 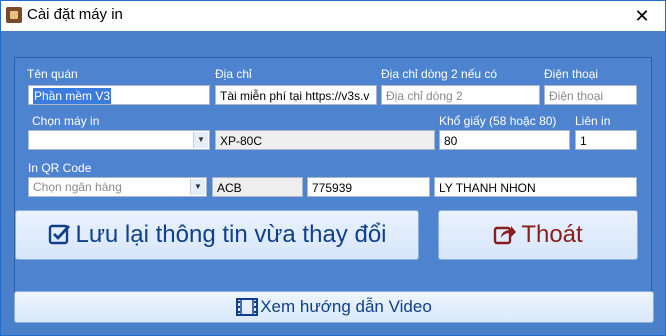 What do you see at coordinates (75, 14) in the screenshot?
I see `window-title: Cài đặt máy in` at bounding box center [75, 14].